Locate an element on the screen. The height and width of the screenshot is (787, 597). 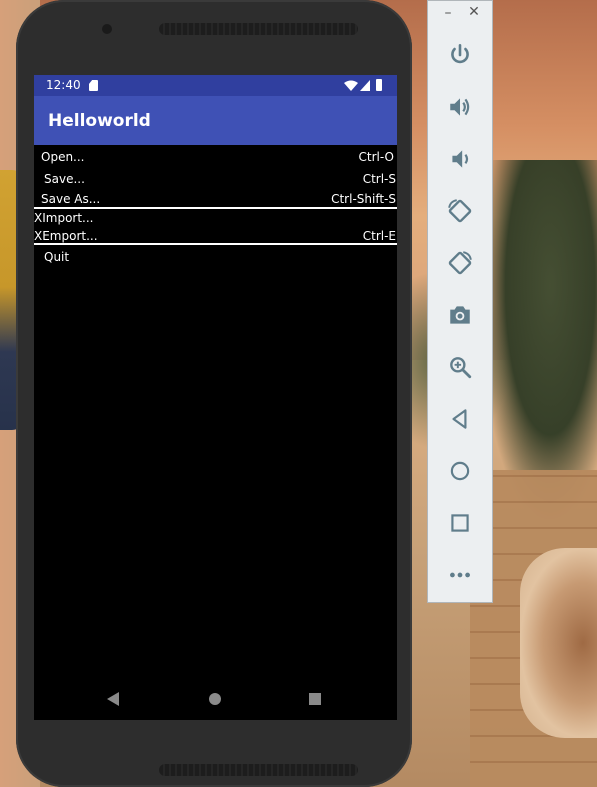
power-button is located at coordinates (460, 55).